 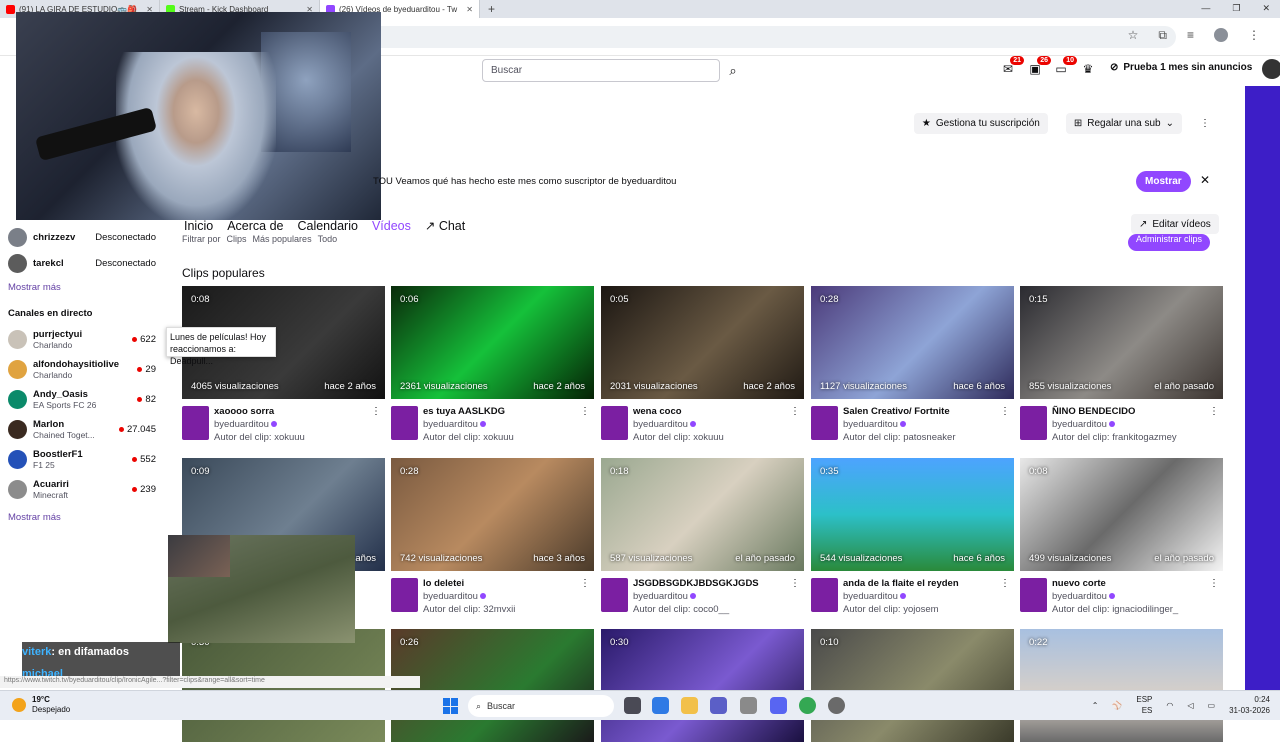 What do you see at coordinates (1254, 35) in the screenshot?
I see `menu-icon: ⋮` at bounding box center [1254, 35].